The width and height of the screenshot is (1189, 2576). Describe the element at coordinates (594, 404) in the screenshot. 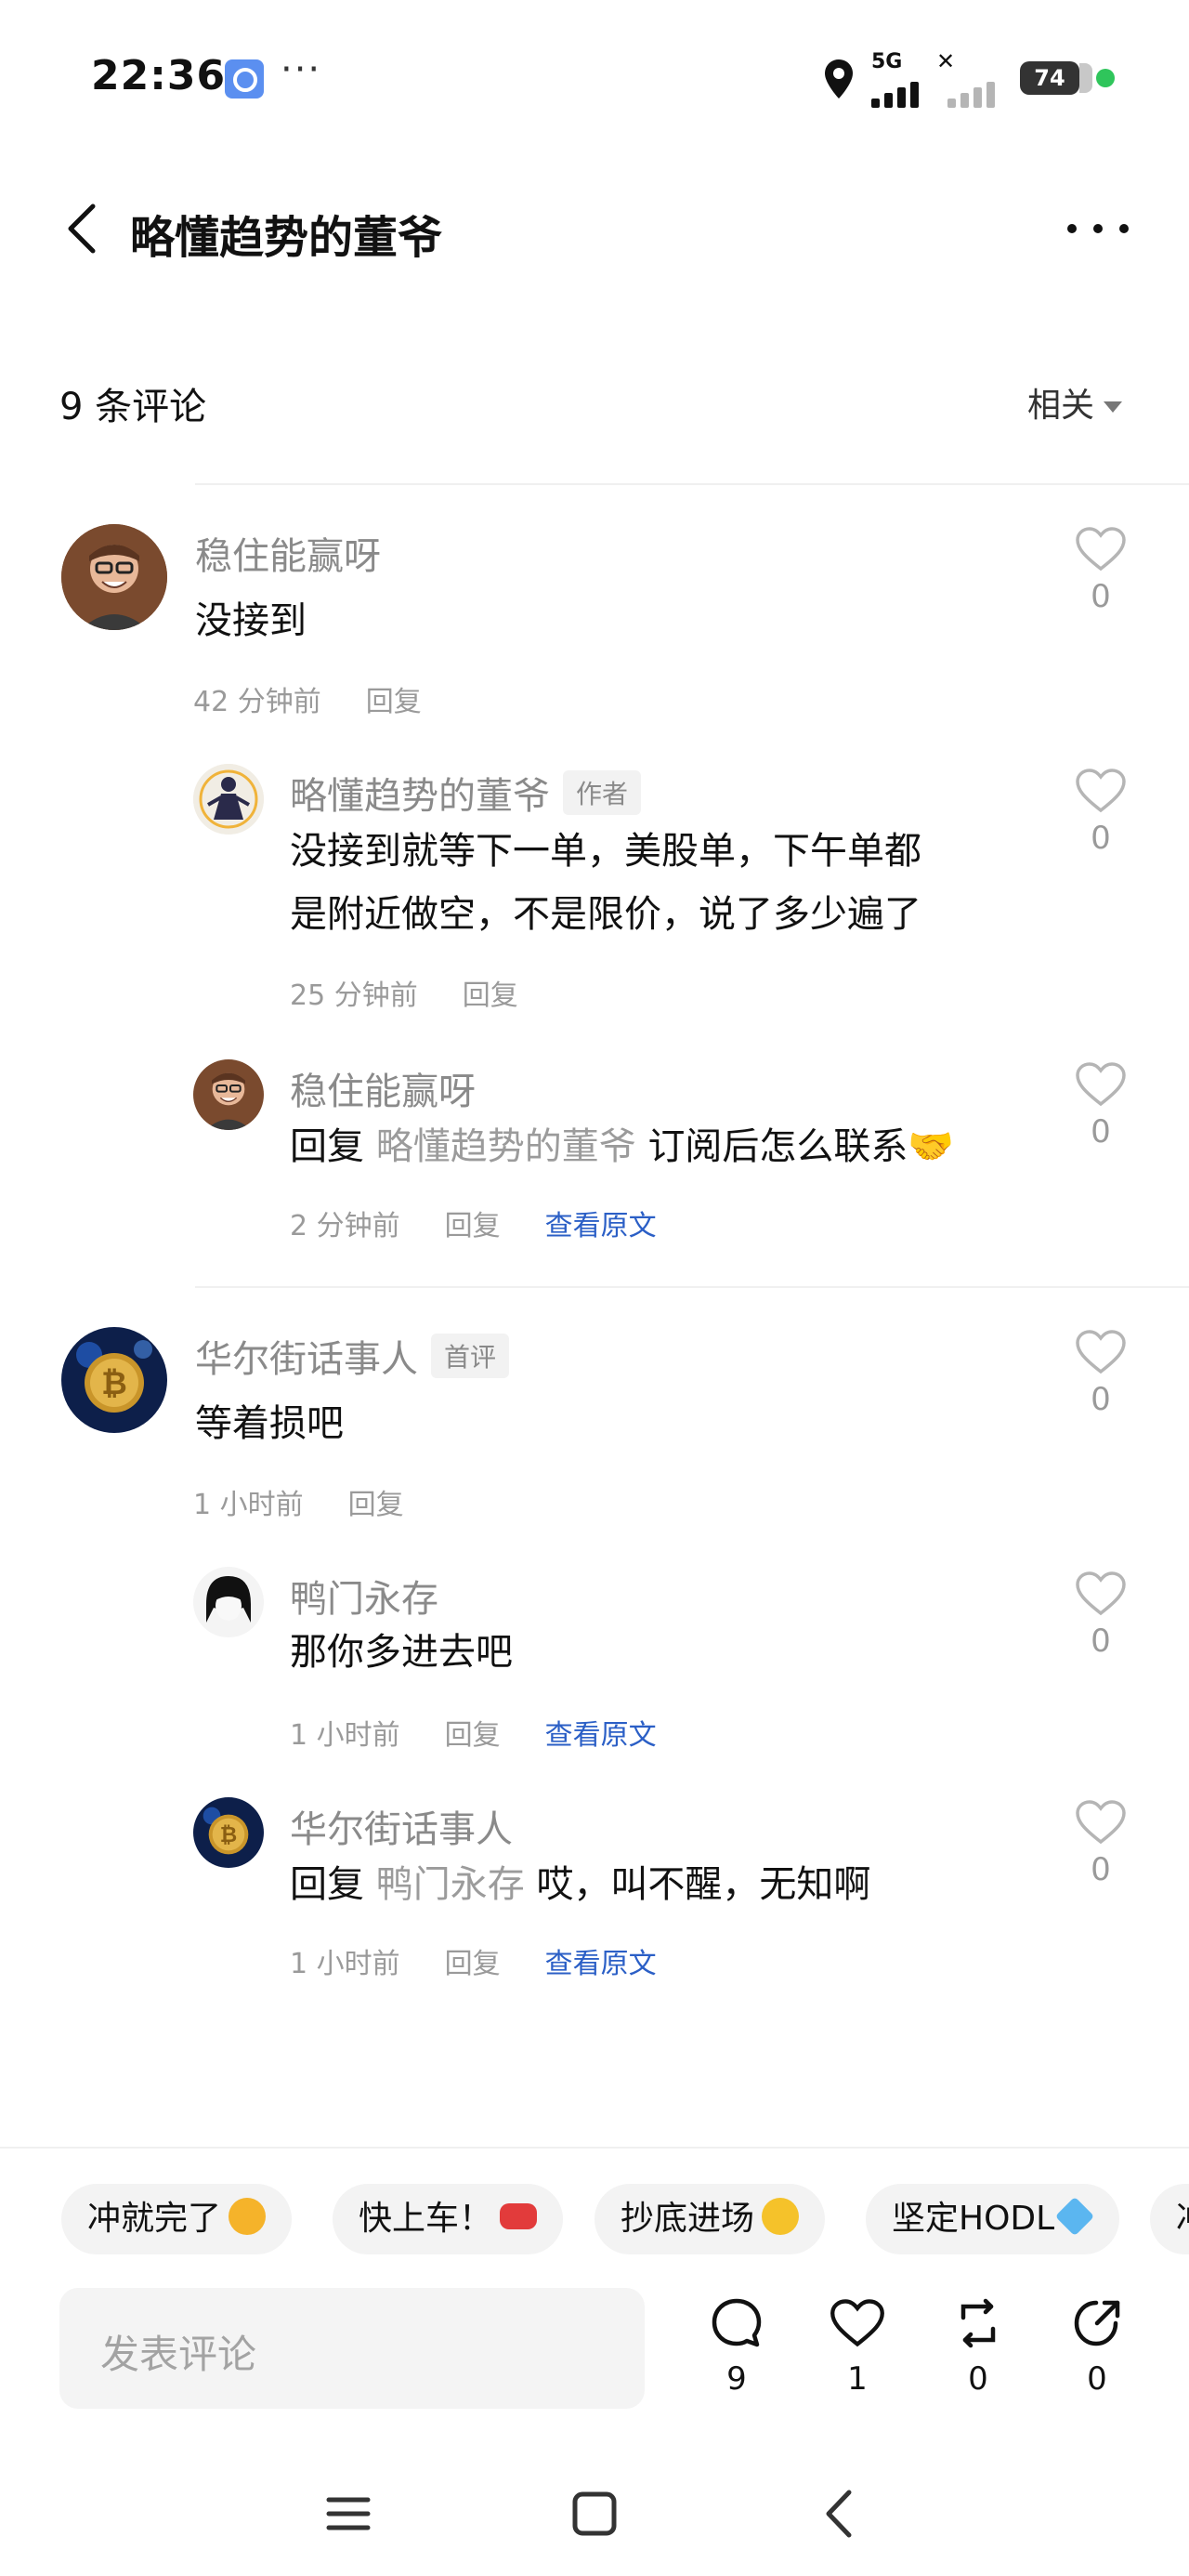

I see `comments-header: 9 条评论 相关` at that location.